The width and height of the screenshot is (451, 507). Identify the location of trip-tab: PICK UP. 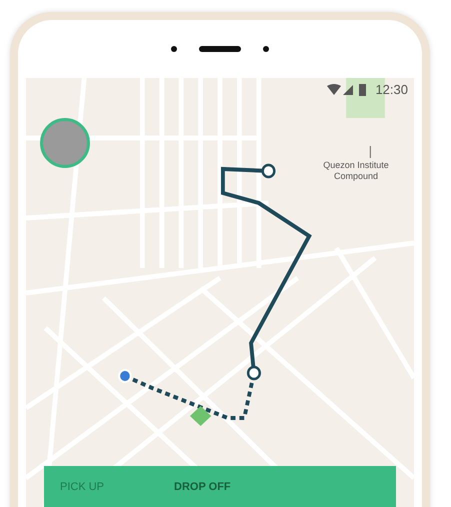
(82, 487).